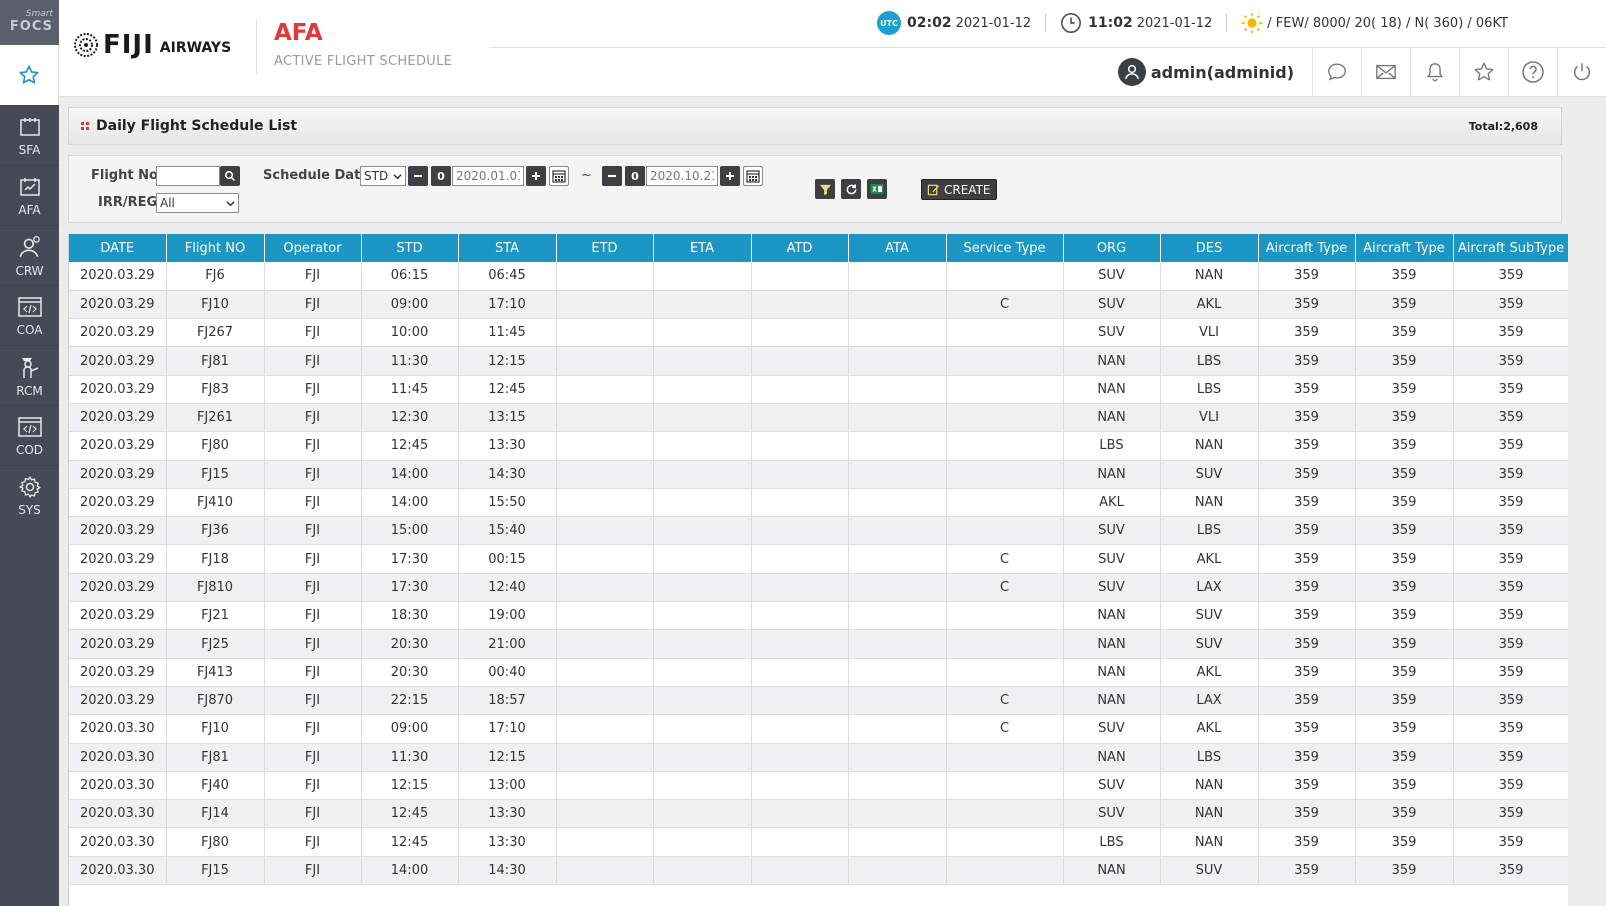 The height and width of the screenshot is (906, 1606). Describe the element at coordinates (215, 276) in the screenshot. I see `table-cell: FJ6` at that location.